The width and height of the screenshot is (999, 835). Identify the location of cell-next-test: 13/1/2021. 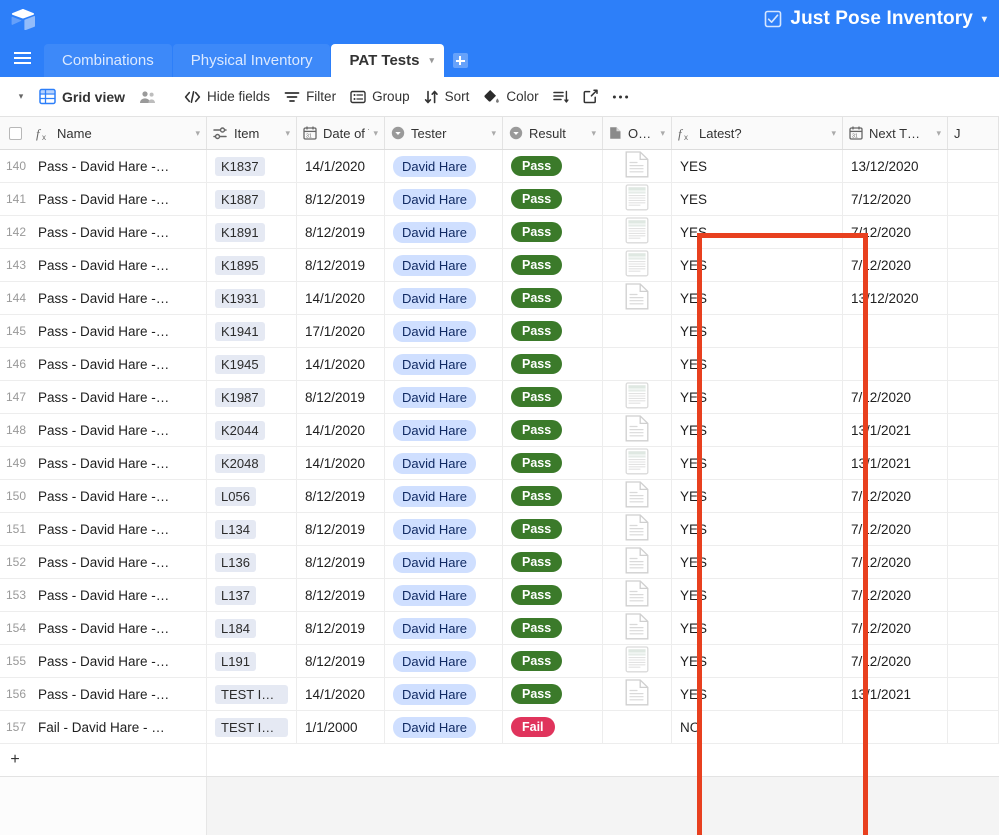
(895, 694).